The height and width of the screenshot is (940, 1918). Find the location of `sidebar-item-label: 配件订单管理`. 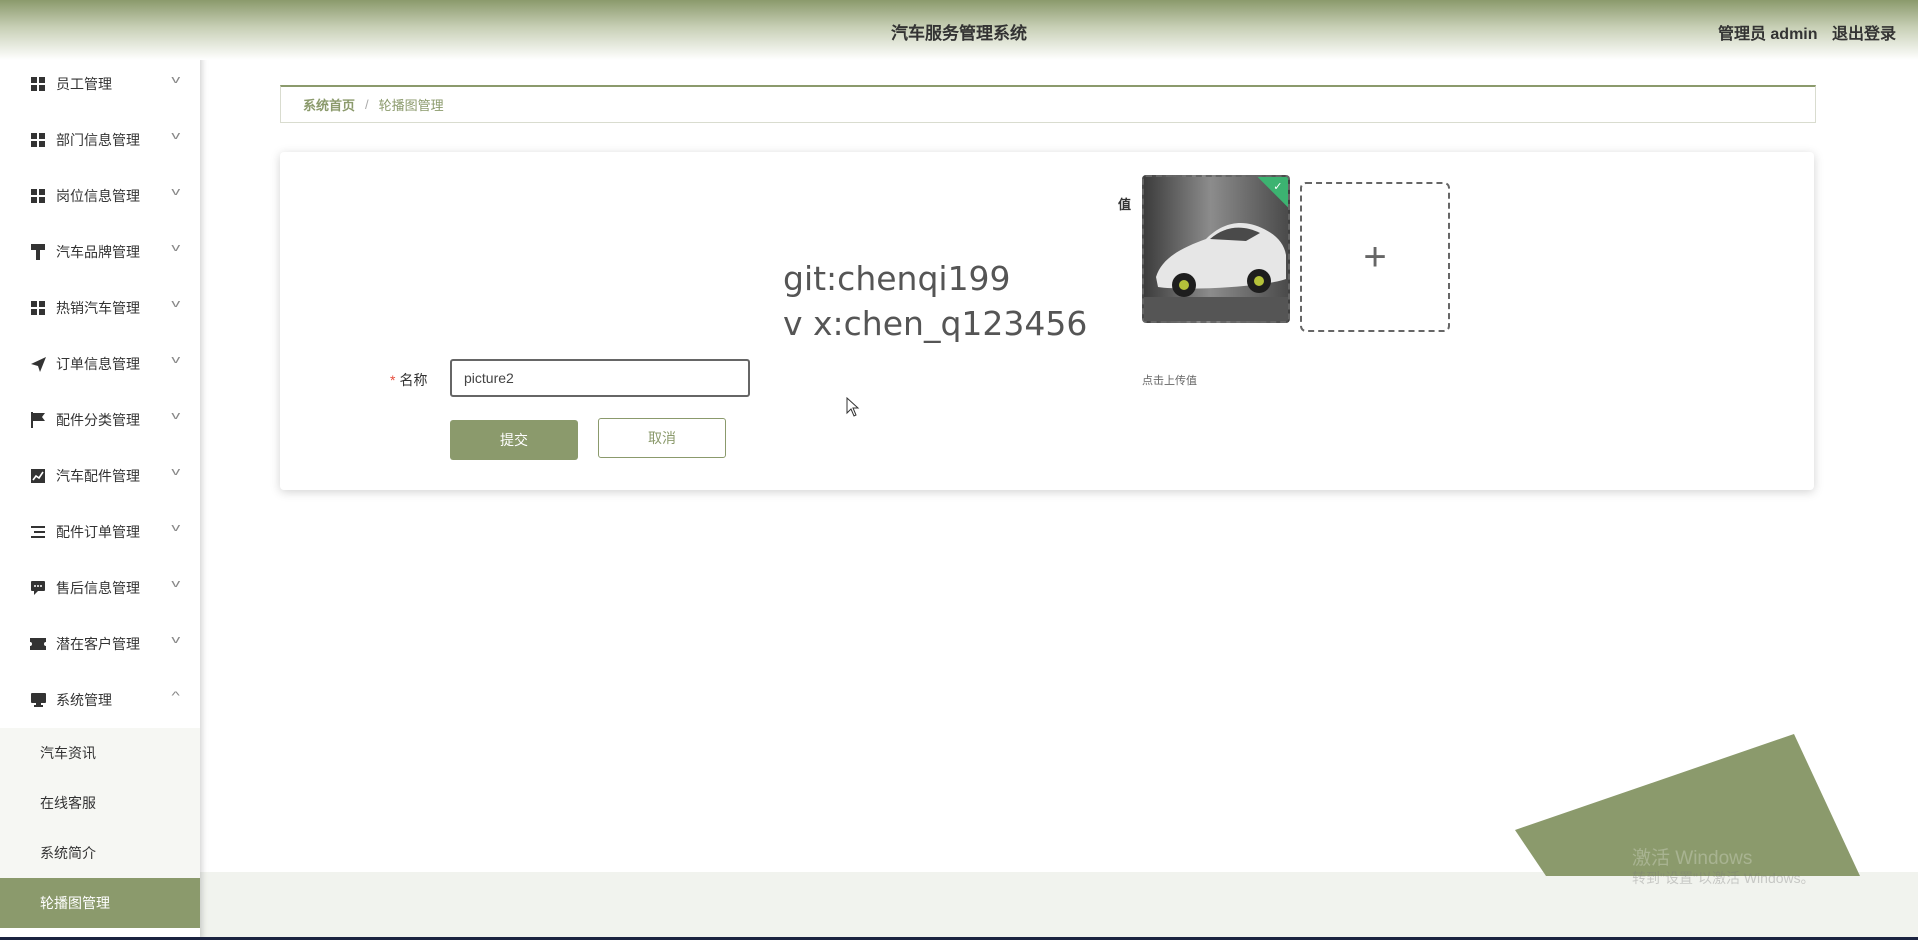

sidebar-item-label: 配件订单管理 is located at coordinates (98, 532).